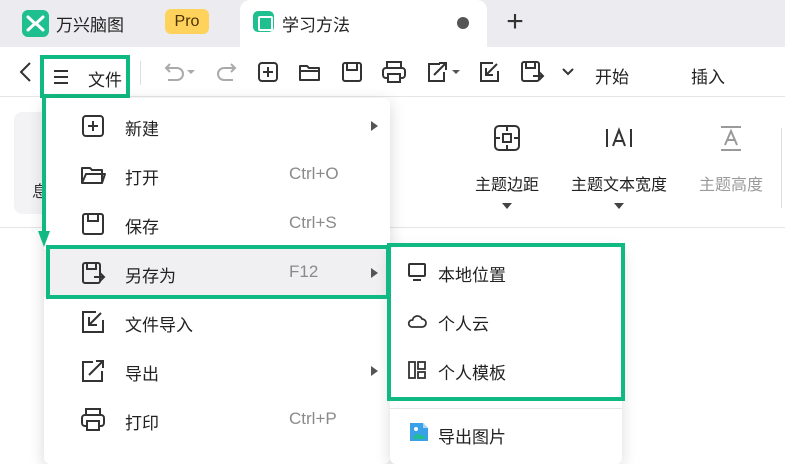 Image resolution: width=785 pixels, height=464 pixels. I want to click on unsaved-dot-icon, so click(463, 23).